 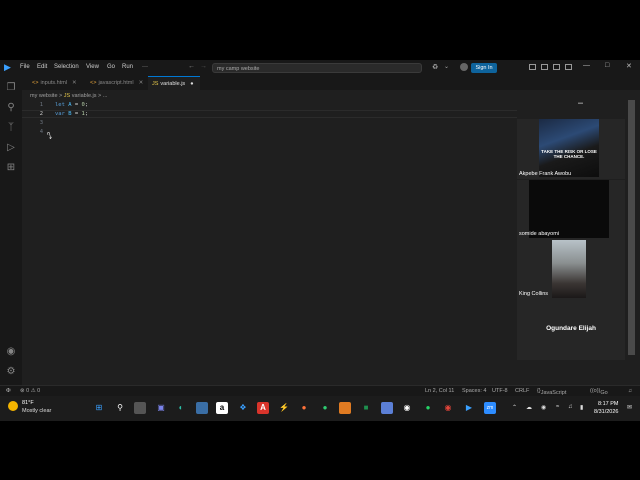 I want to click on amazon-icon: a, so click(x=222, y=408).